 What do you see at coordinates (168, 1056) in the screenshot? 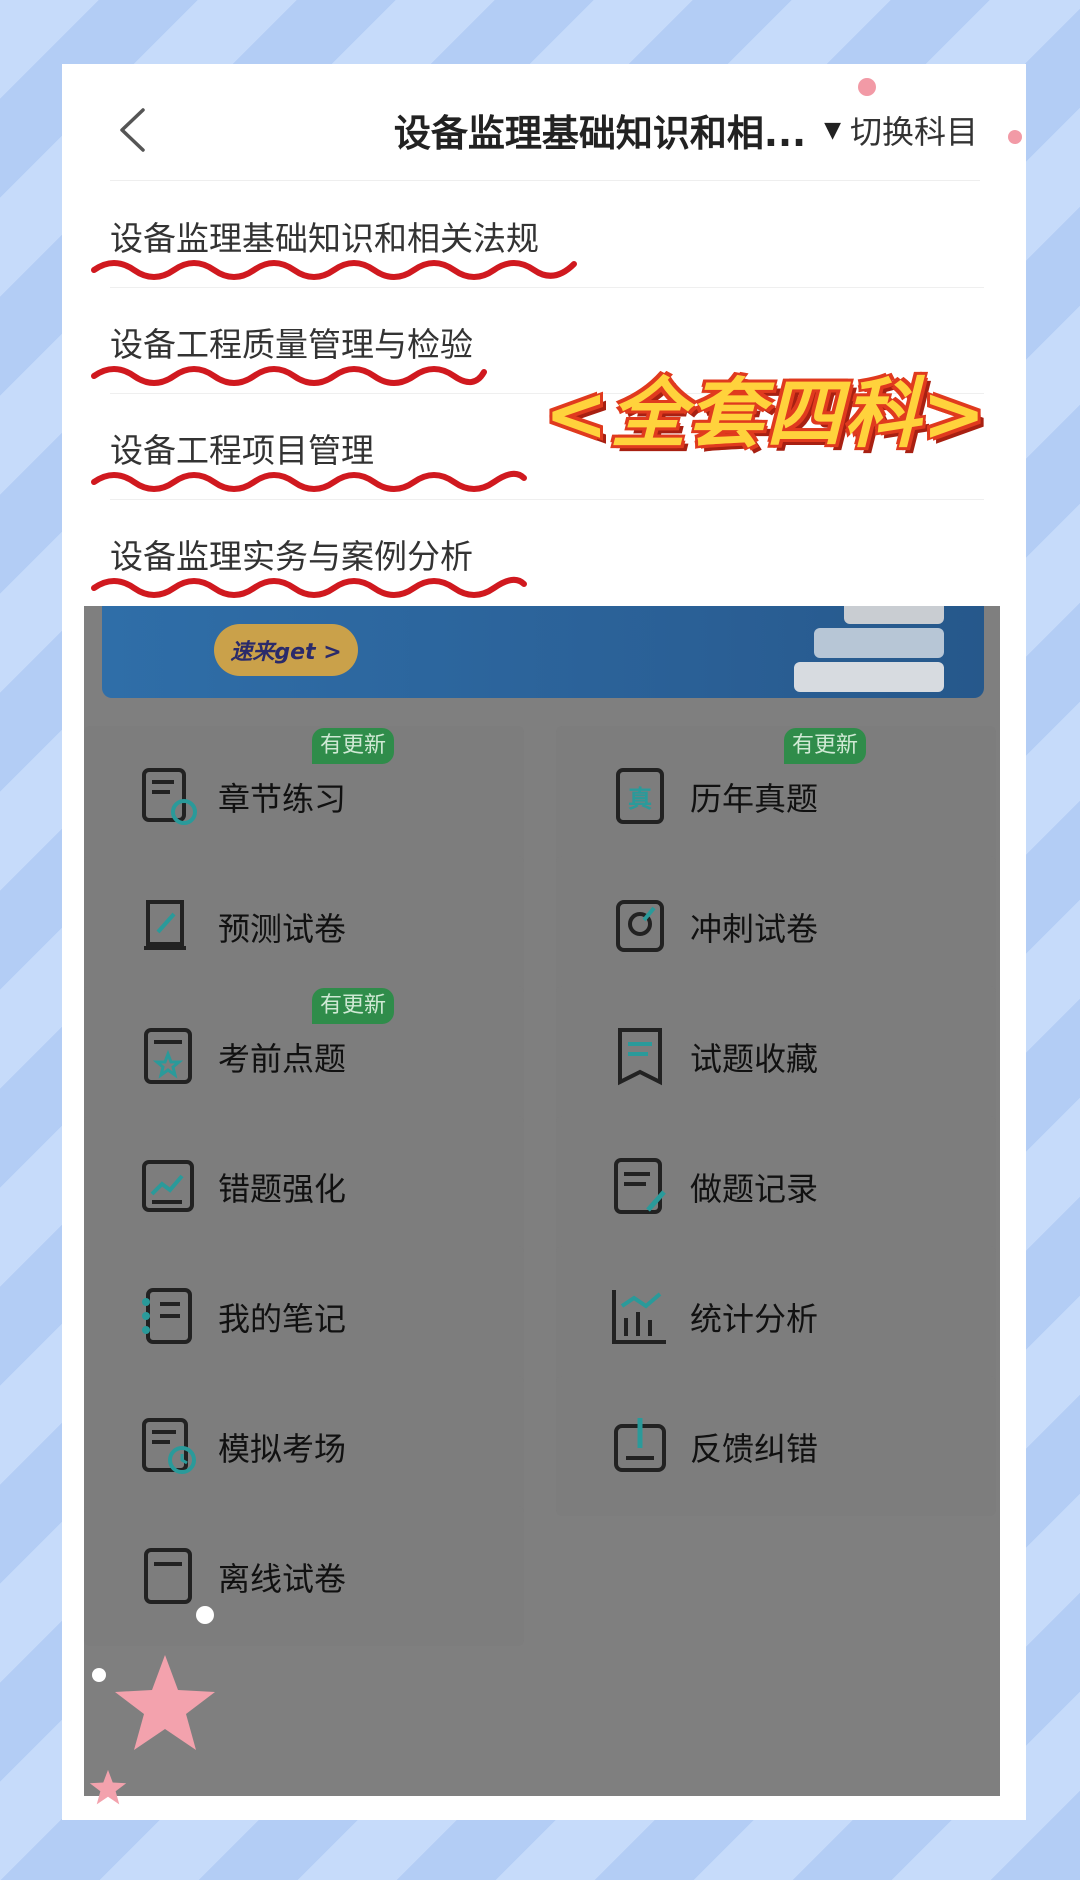
I see `pre-exam-tips-icon` at bounding box center [168, 1056].